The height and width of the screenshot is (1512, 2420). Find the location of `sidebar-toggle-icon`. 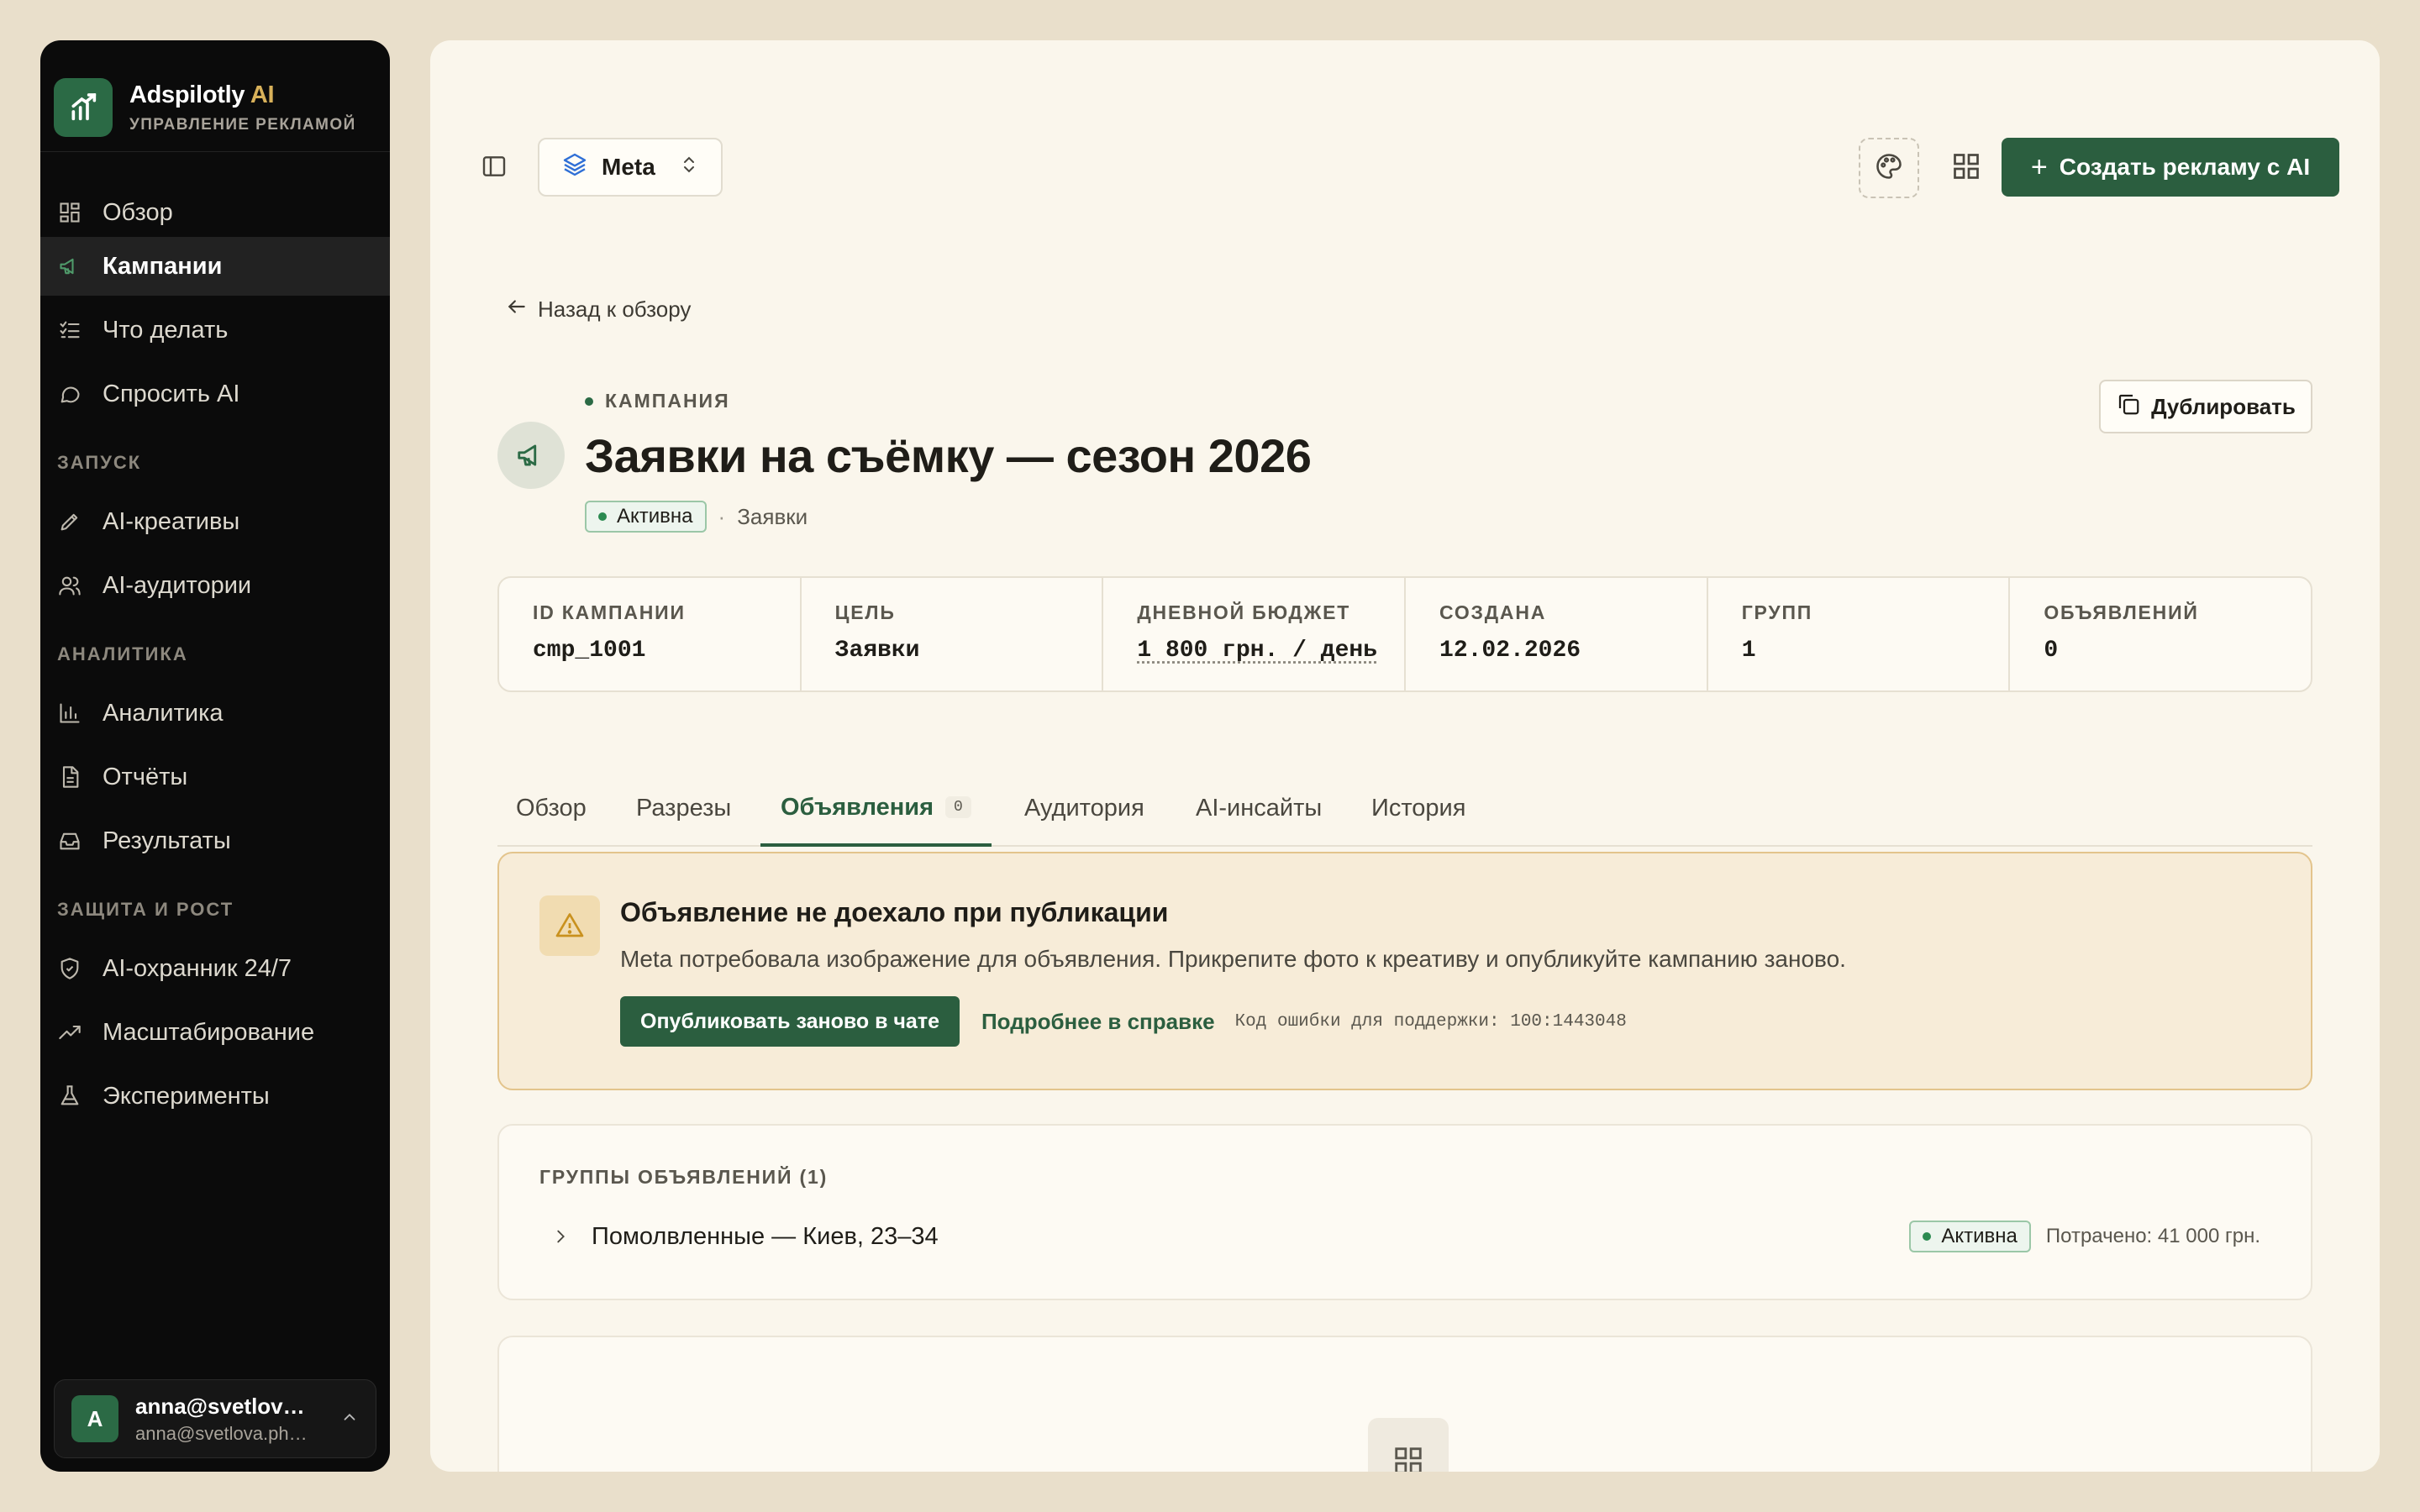

sidebar-toggle-icon is located at coordinates (496, 168).